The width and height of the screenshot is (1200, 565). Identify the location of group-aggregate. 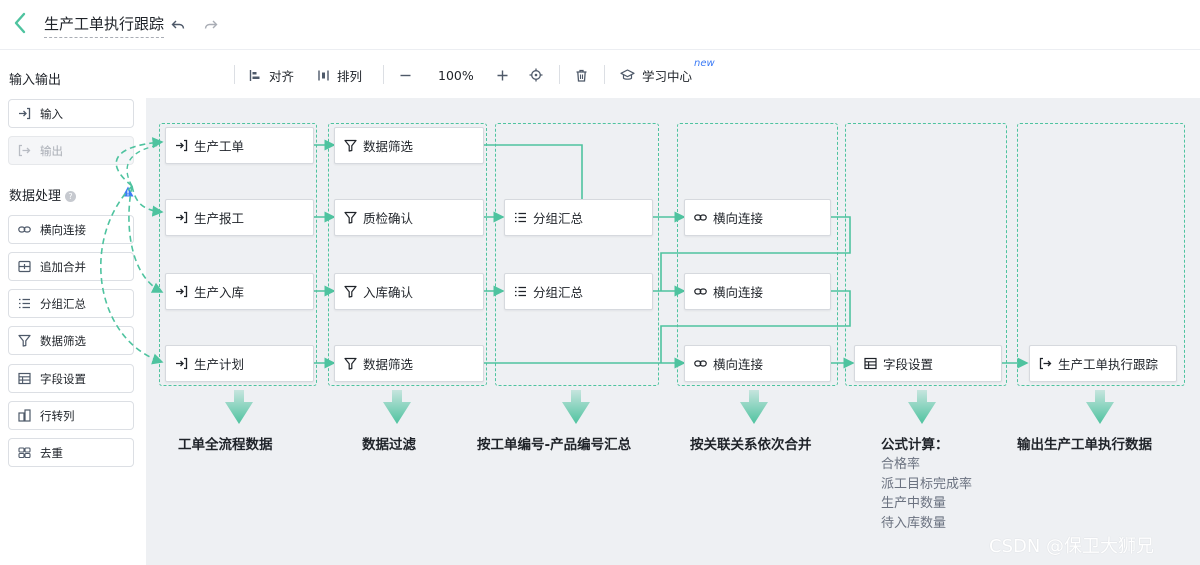
(577, 254).